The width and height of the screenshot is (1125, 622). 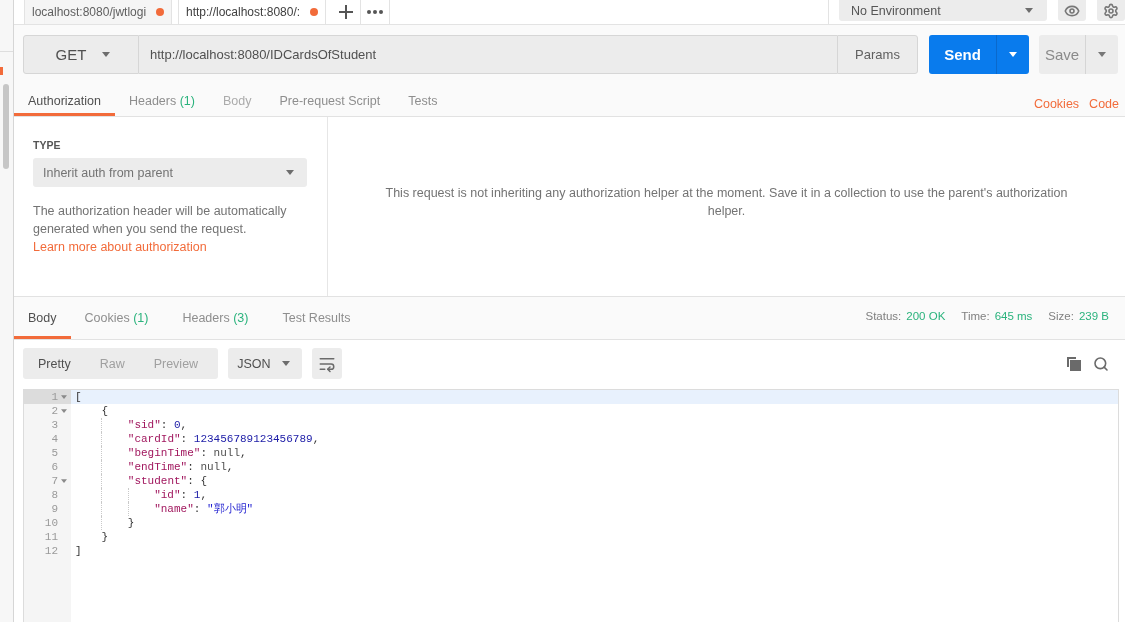 I want to click on request-tab: http://localhost:8080/:, so click(x=252, y=12).